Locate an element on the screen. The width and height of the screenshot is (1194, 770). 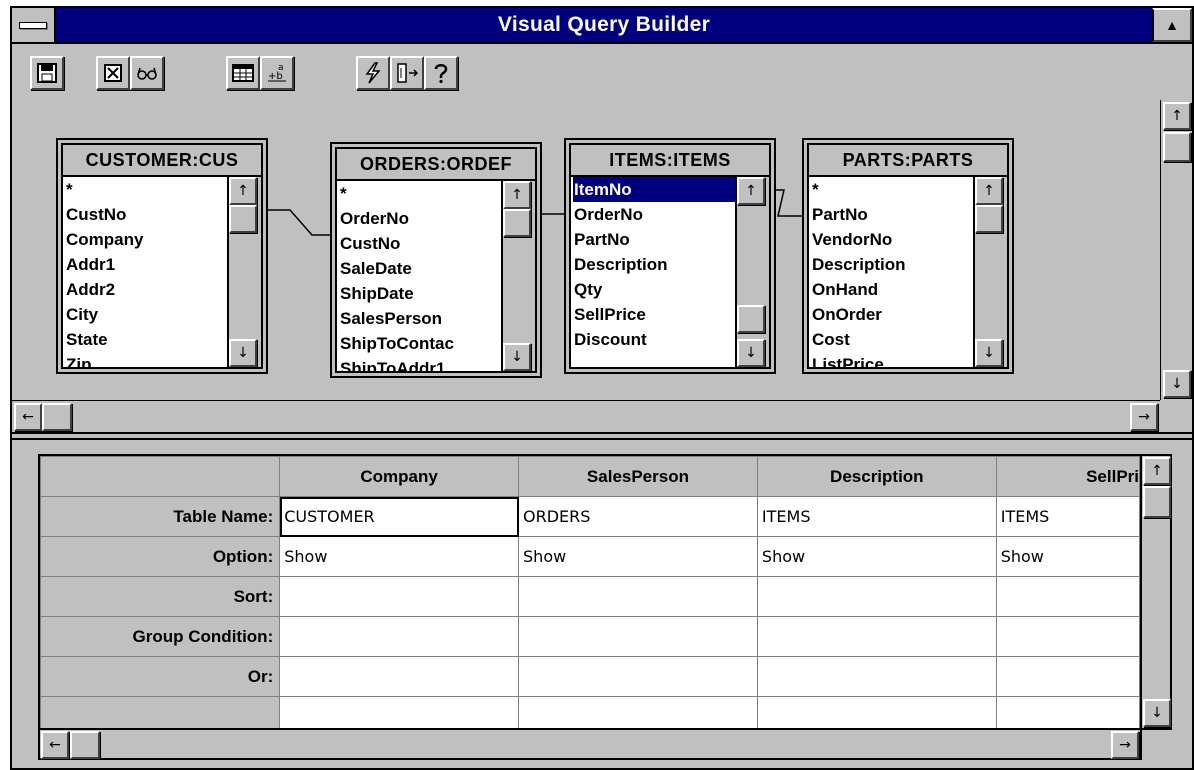
column-header: SellPri is located at coordinates (1067, 476).